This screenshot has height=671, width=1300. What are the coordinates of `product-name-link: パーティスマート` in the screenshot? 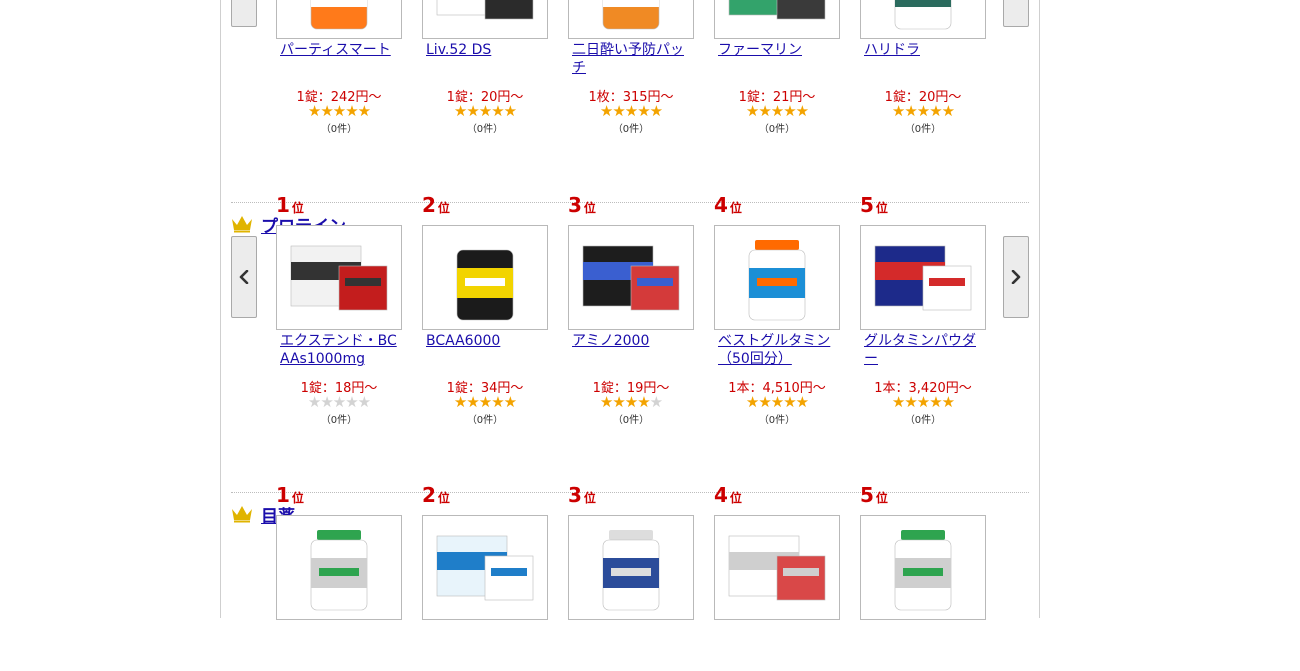 It's located at (340, 50).